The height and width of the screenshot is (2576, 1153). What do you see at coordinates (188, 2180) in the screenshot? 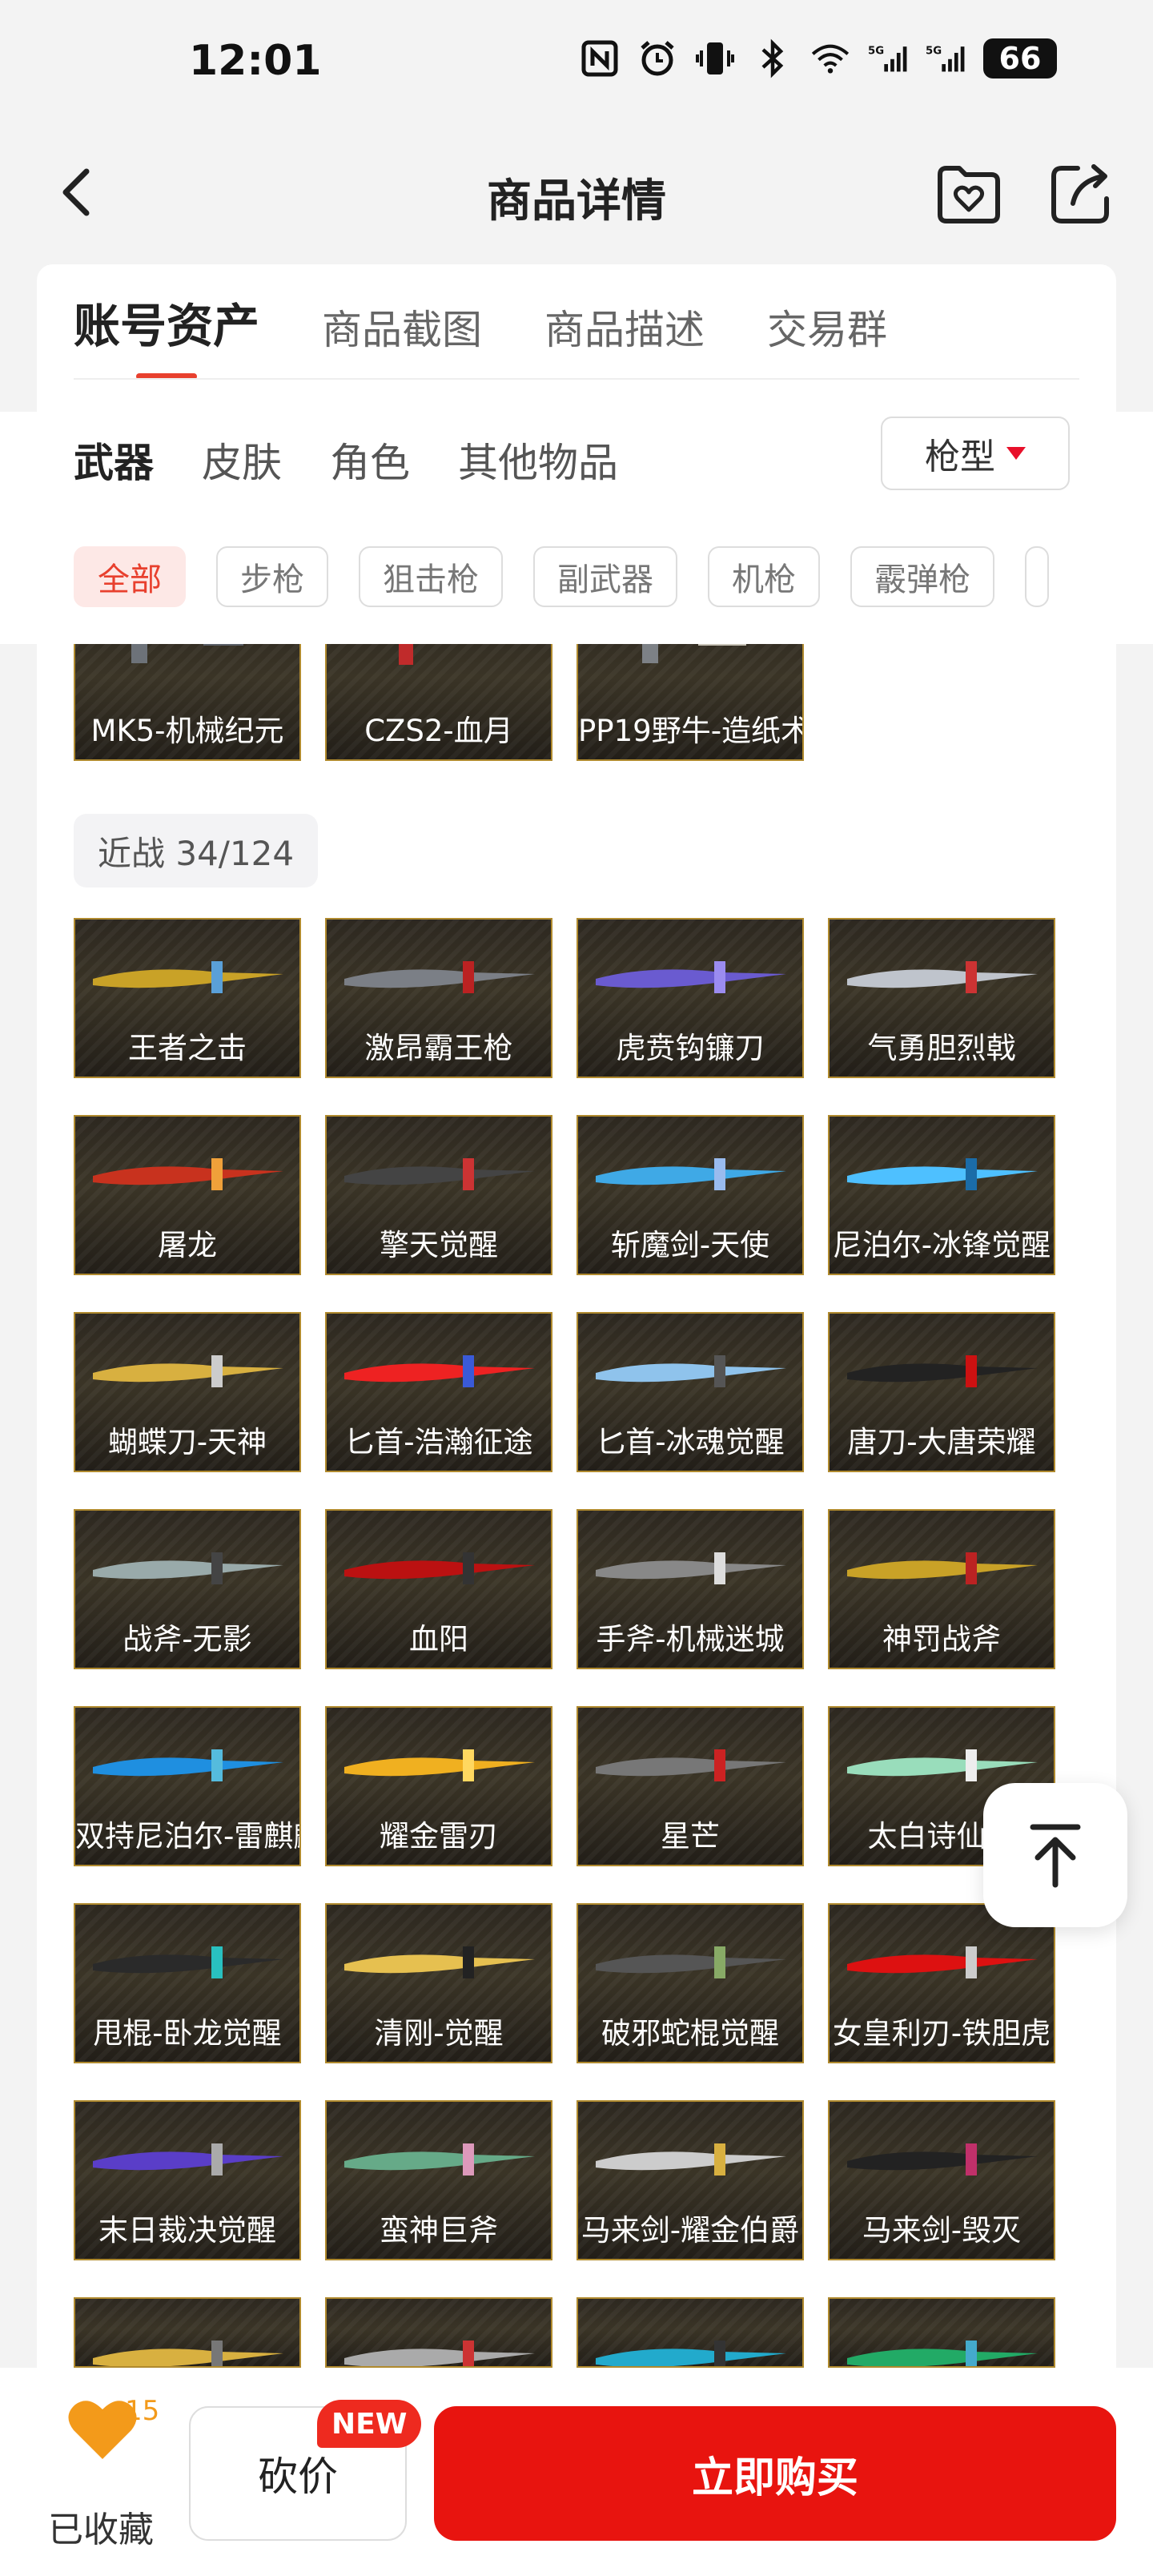
I see `weapon-card: 末日裁决觉醒` at bounding box center [188, 2180].